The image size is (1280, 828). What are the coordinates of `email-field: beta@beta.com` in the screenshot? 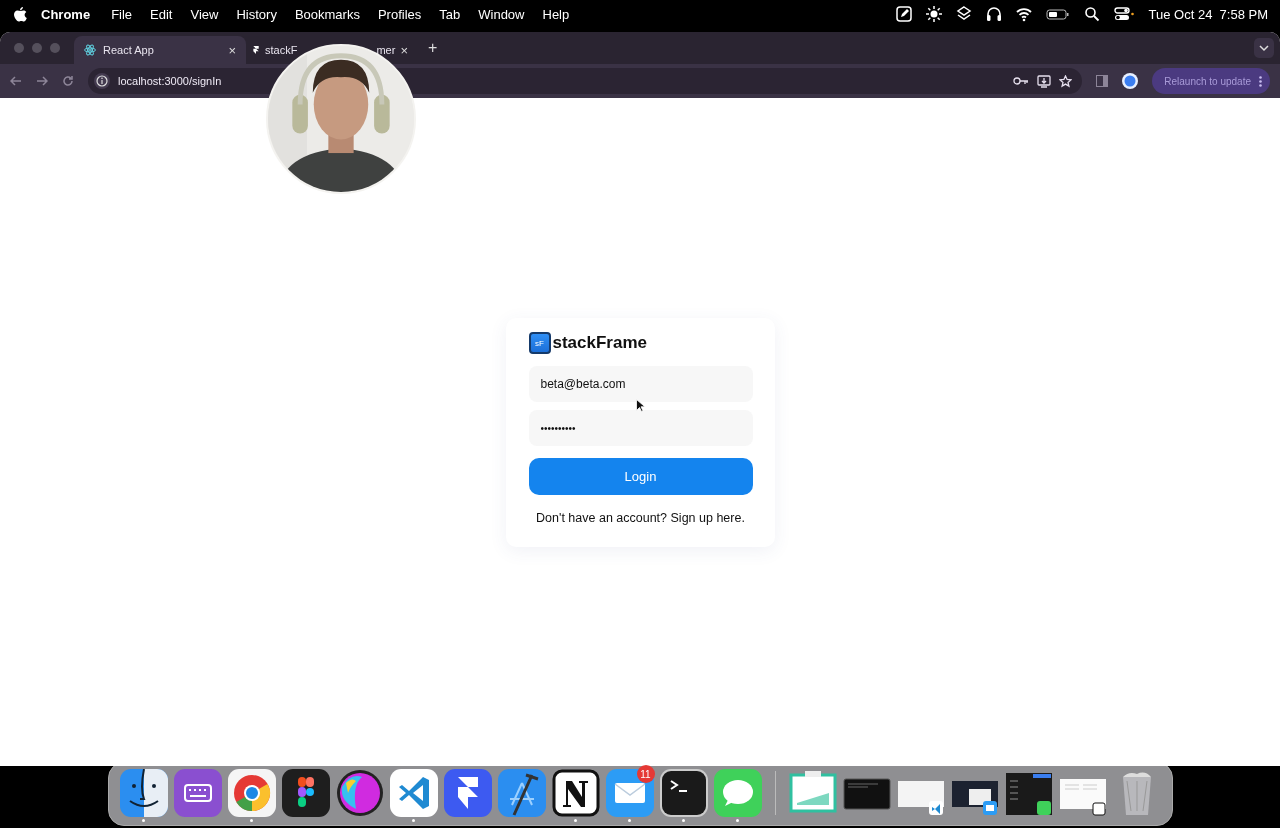 It's located at (640, 384).